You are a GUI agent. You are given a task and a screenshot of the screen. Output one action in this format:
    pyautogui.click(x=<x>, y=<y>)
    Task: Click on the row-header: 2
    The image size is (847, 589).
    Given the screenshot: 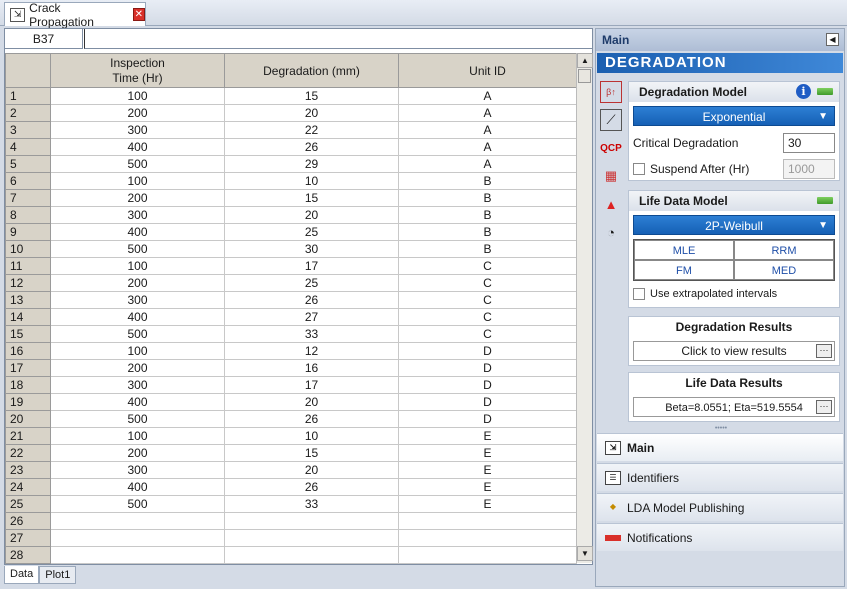 What is the action you would take?
    pyautogui.click(x=28, y=113)
    